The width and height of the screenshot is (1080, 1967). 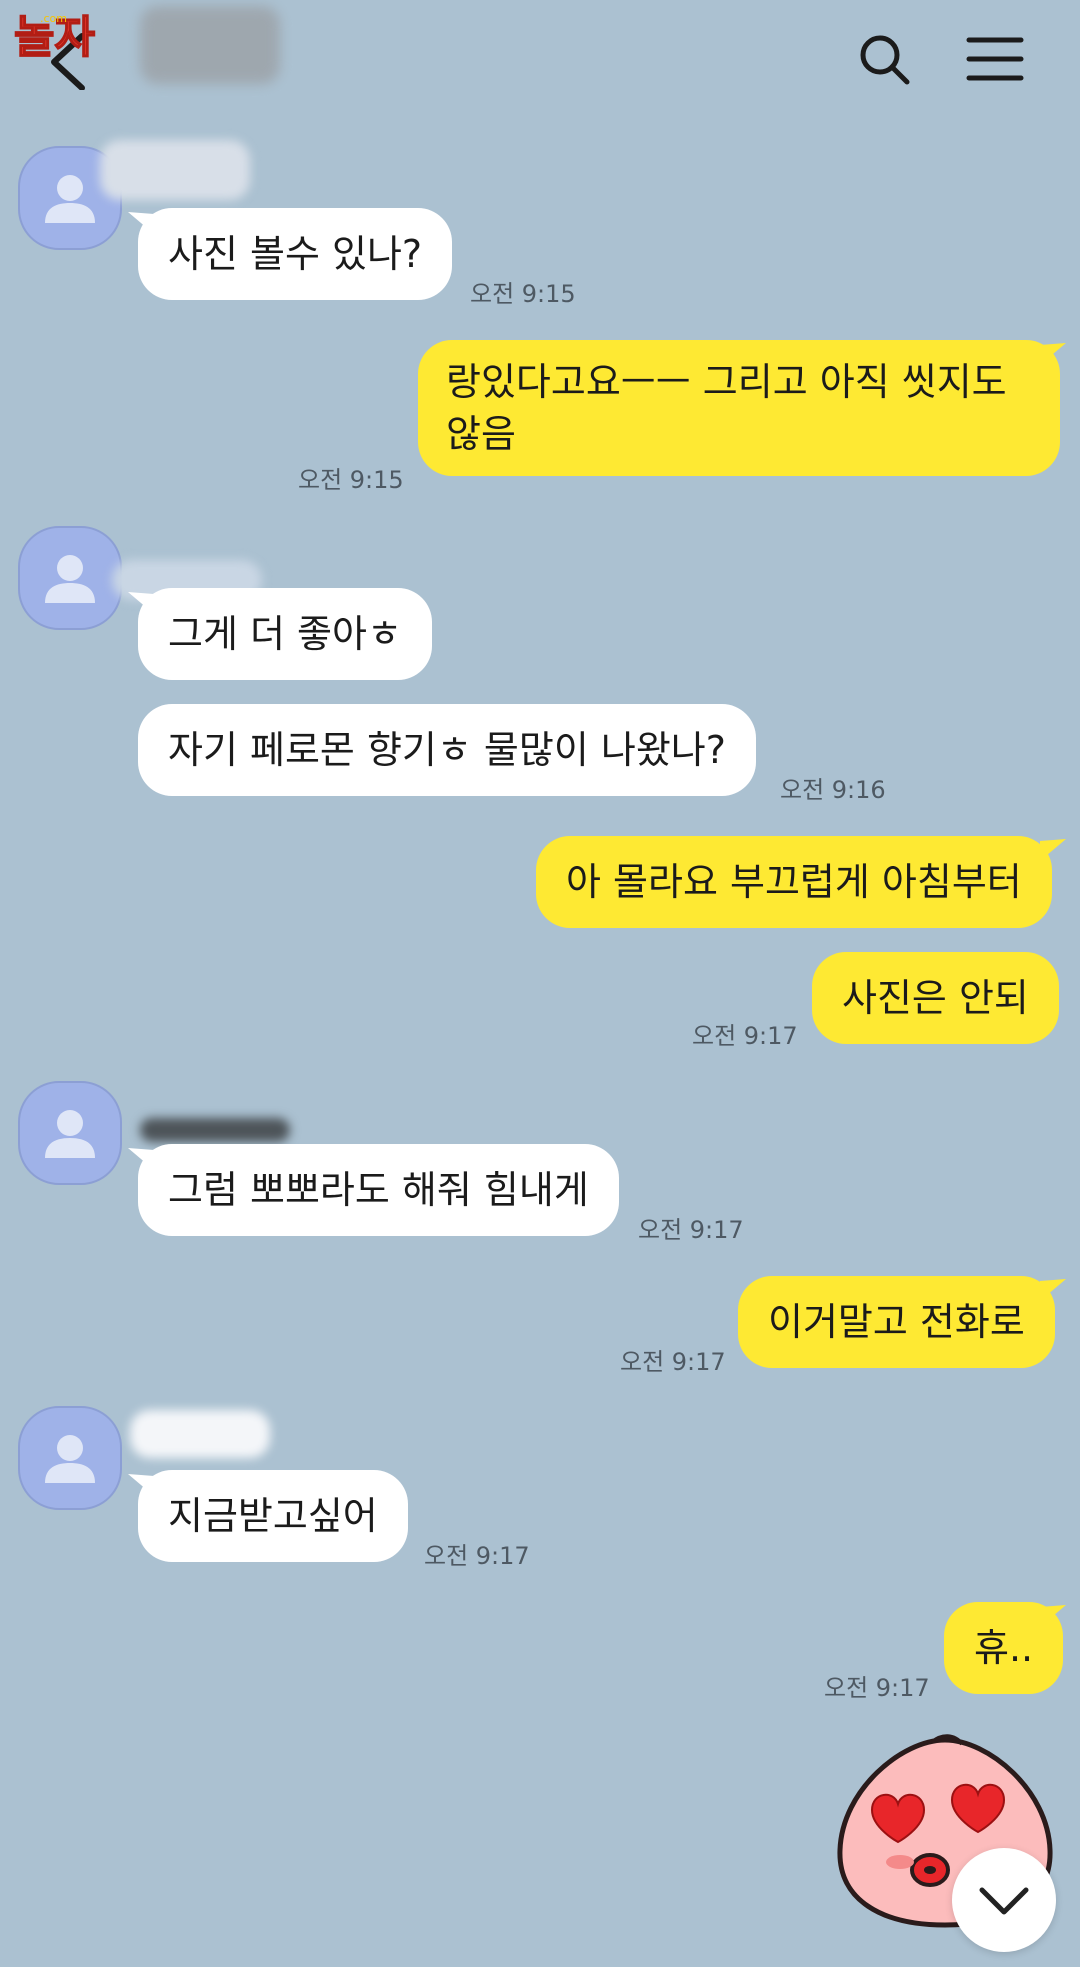 I want to click on chat-title-blurred, so click(x=210, y=45).